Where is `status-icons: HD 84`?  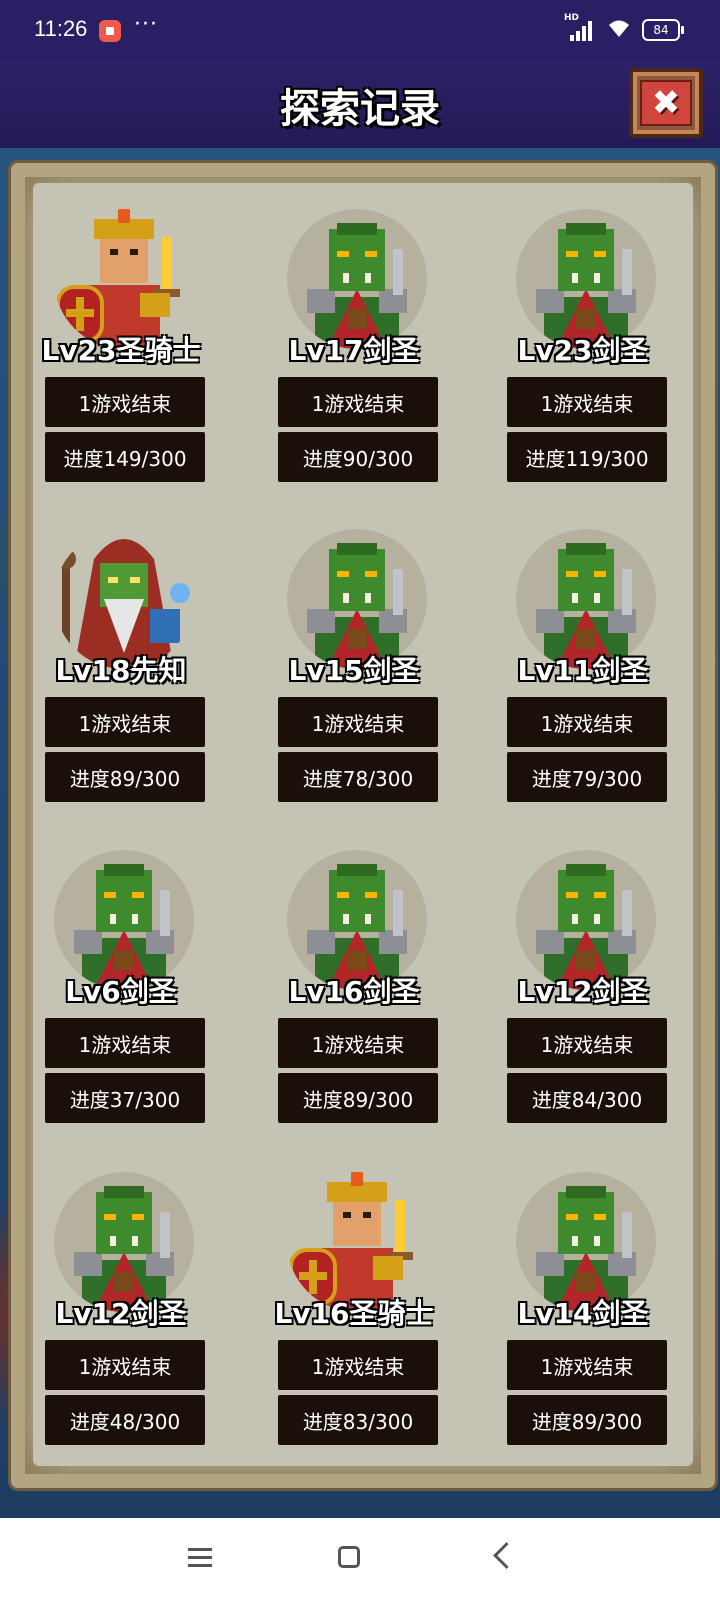 status-icons: HD 84 is located at coordinates (624, 28).